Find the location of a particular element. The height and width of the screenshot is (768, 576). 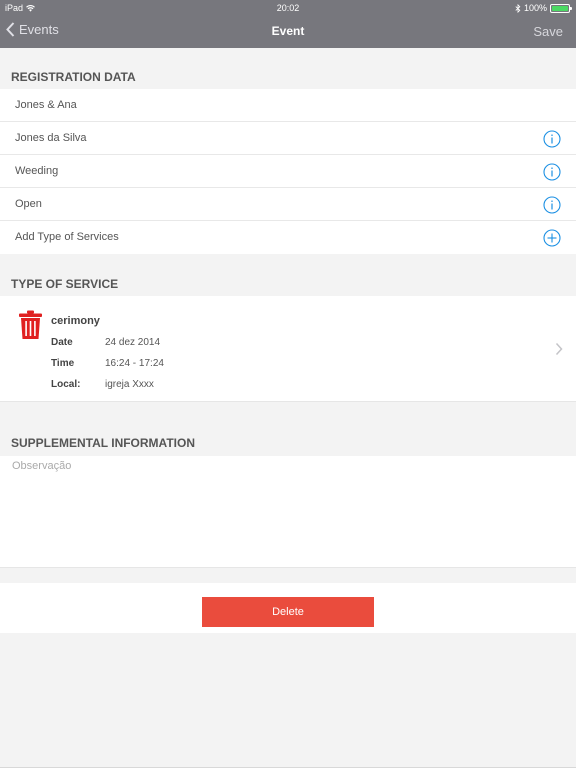

observation-area is located at coordinates (288, 512).